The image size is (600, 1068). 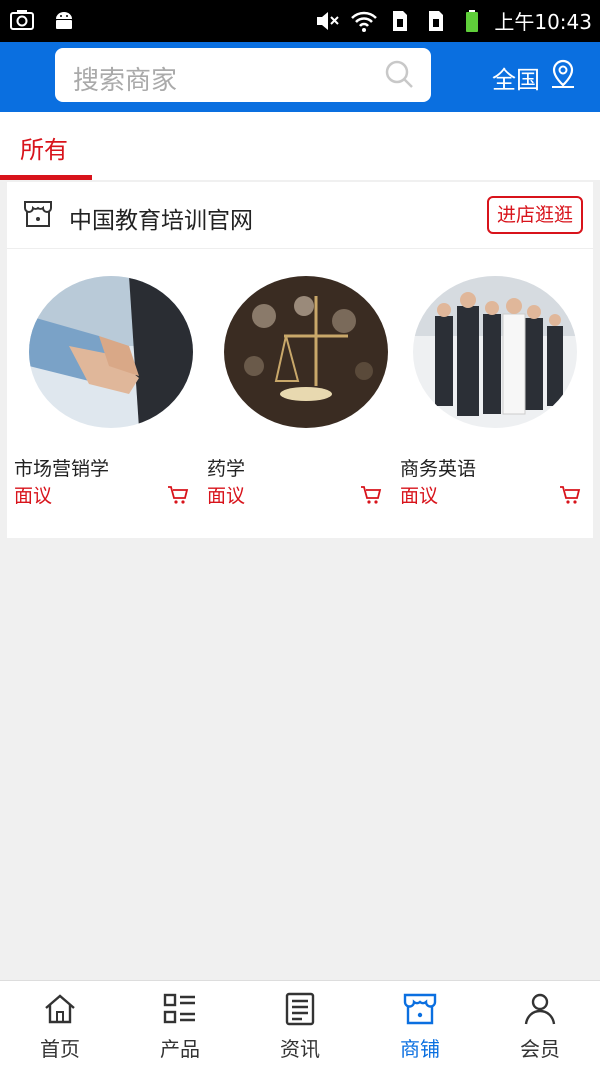 I want to click on user-icon, so click(x=540, y=1009).